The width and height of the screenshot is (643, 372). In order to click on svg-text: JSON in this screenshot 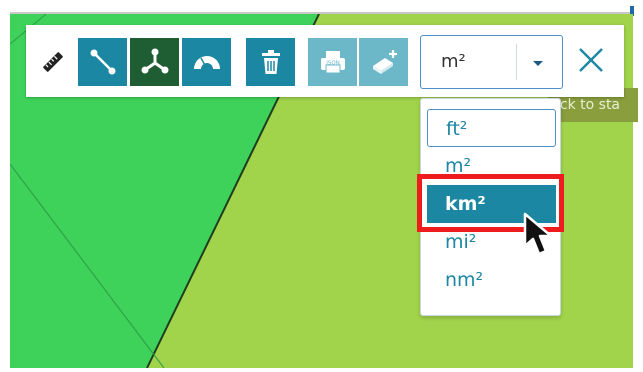, I will do `click(332, 64)`.